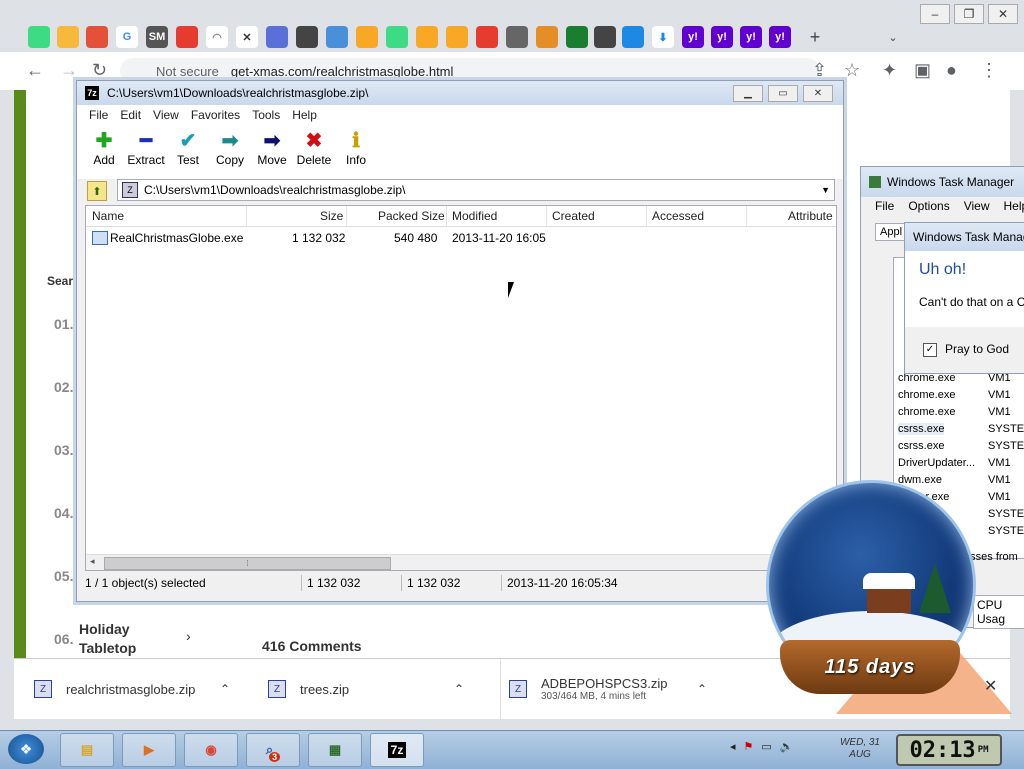  Describe the element at coordinates (751, 37) in the screenshot. I see `tab-yahoo-3: y!` at that location.